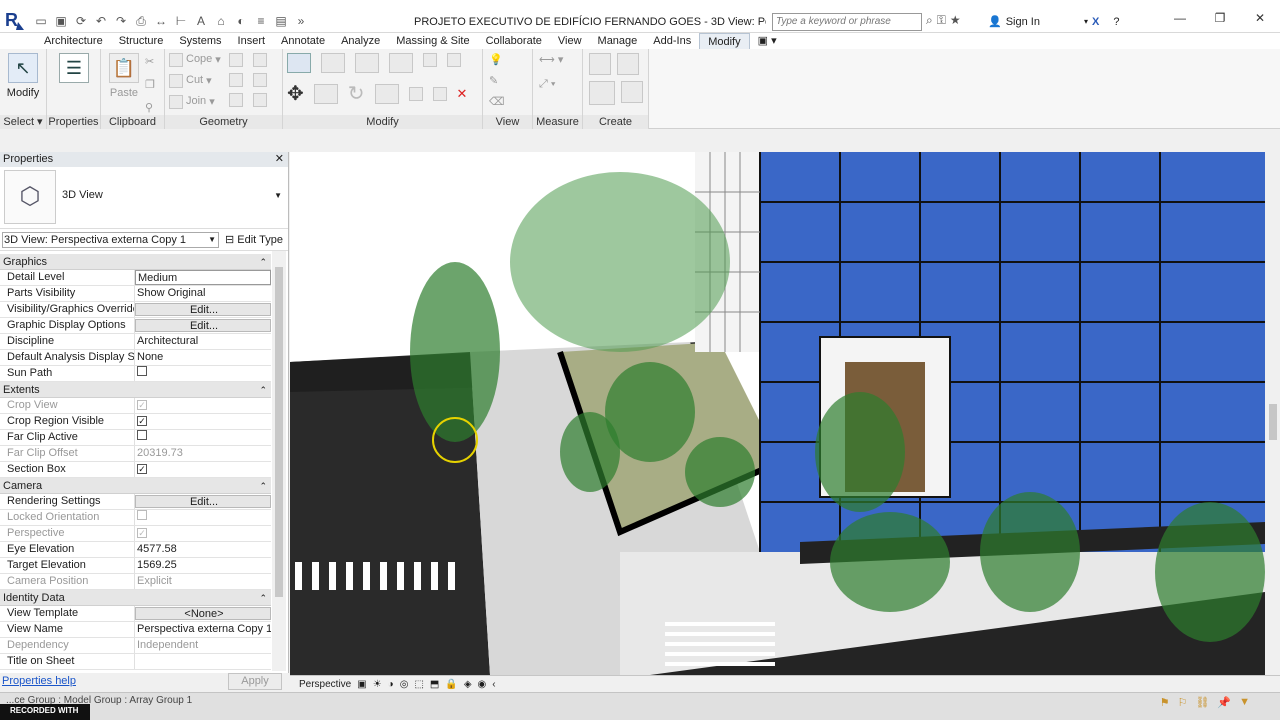 Image resolution: width=1280 pixels, height=720 pixels. Describe the element at coordinates (203, 661) in the screenshot. I see `title-on-sheet-field` at that location.